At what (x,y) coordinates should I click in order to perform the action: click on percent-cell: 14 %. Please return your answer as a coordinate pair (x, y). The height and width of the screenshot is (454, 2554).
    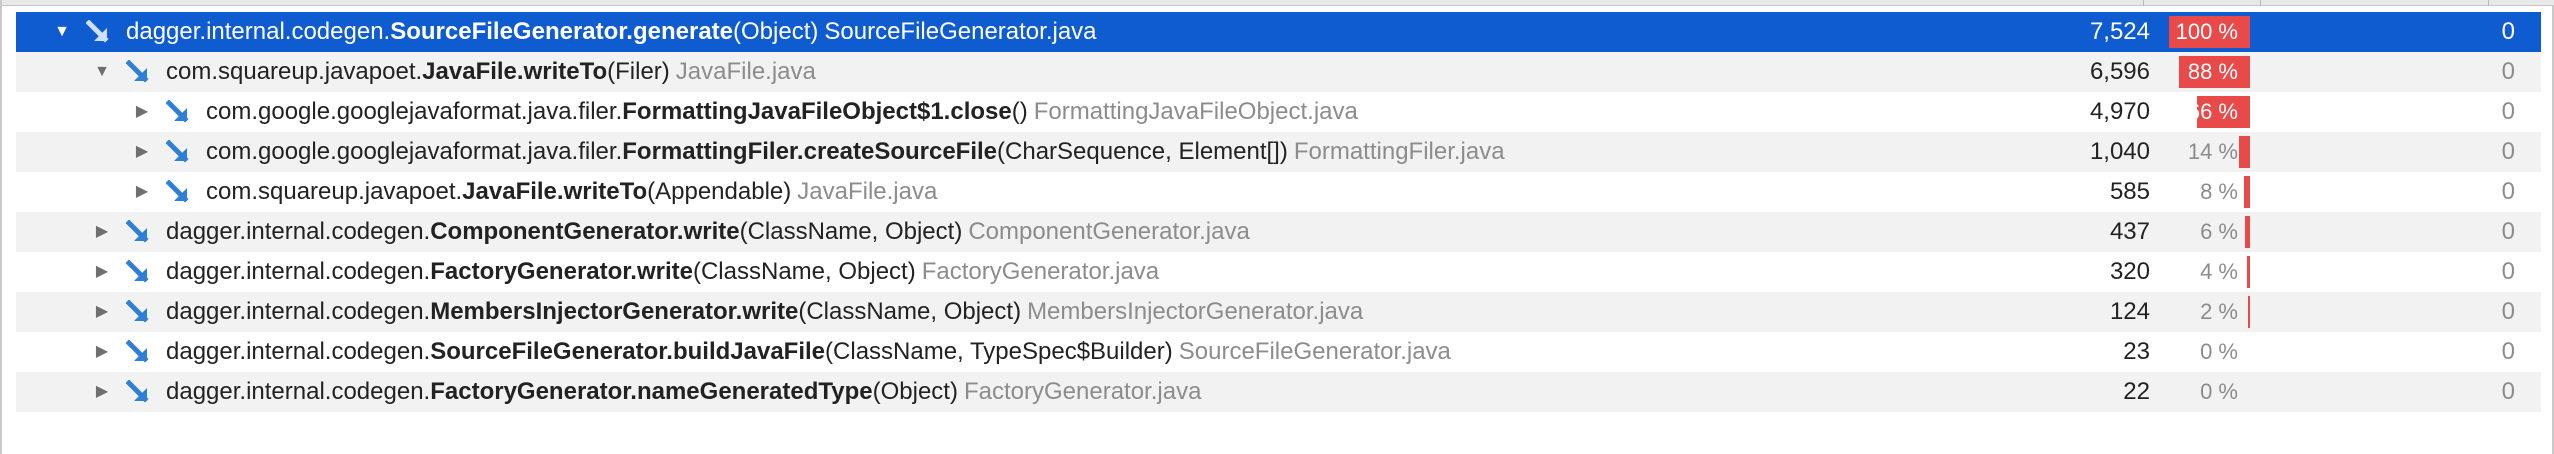
    Looking at the image, I should click on (2203, 152).